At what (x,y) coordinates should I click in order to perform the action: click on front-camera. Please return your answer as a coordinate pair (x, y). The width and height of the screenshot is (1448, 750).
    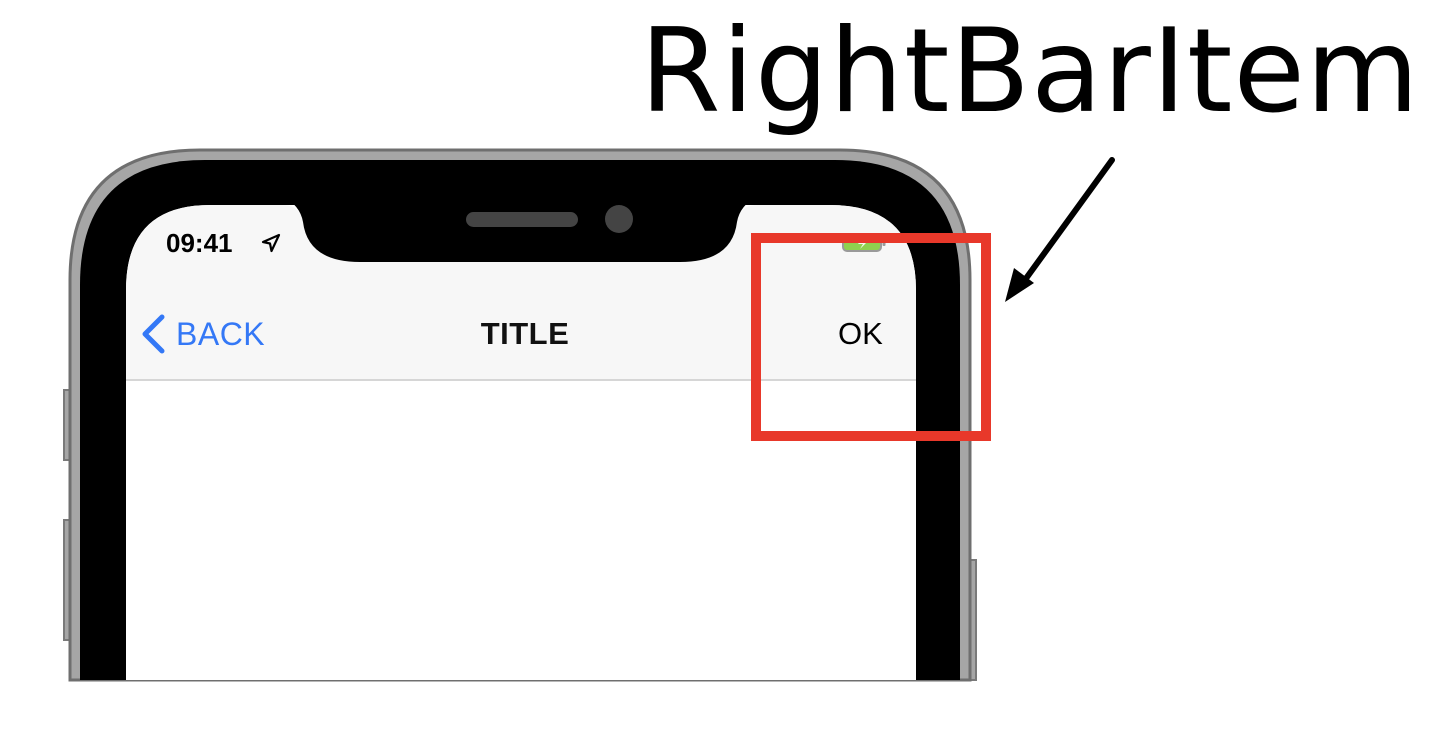
    Looking at the image, I should click on (619, 219).